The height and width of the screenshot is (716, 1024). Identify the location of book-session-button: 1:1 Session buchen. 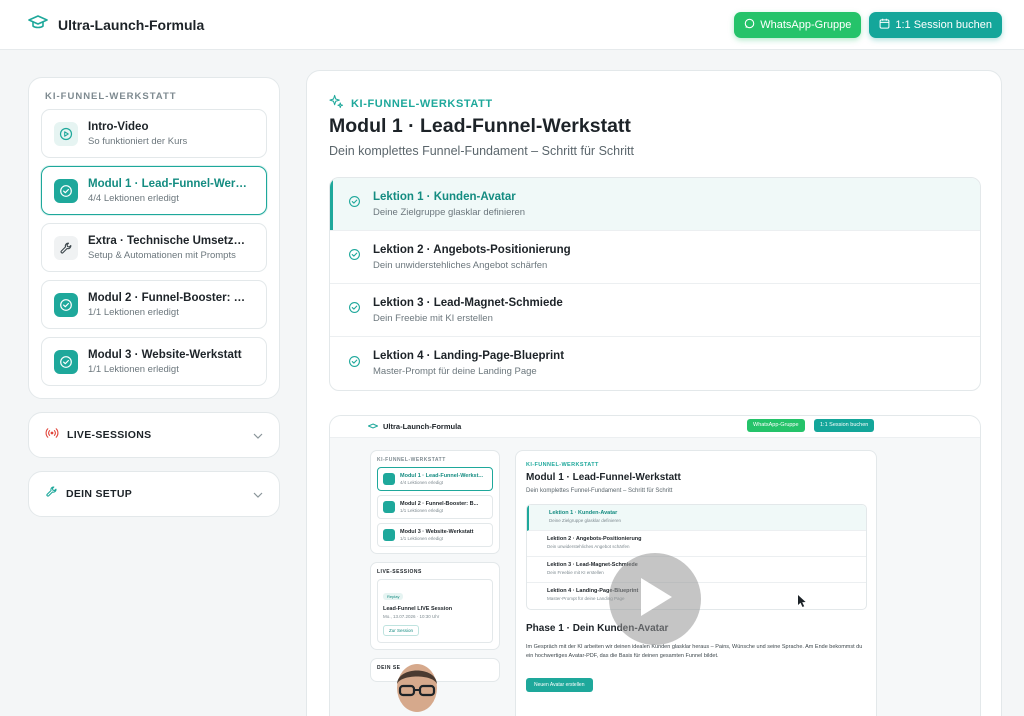
(935, 24).